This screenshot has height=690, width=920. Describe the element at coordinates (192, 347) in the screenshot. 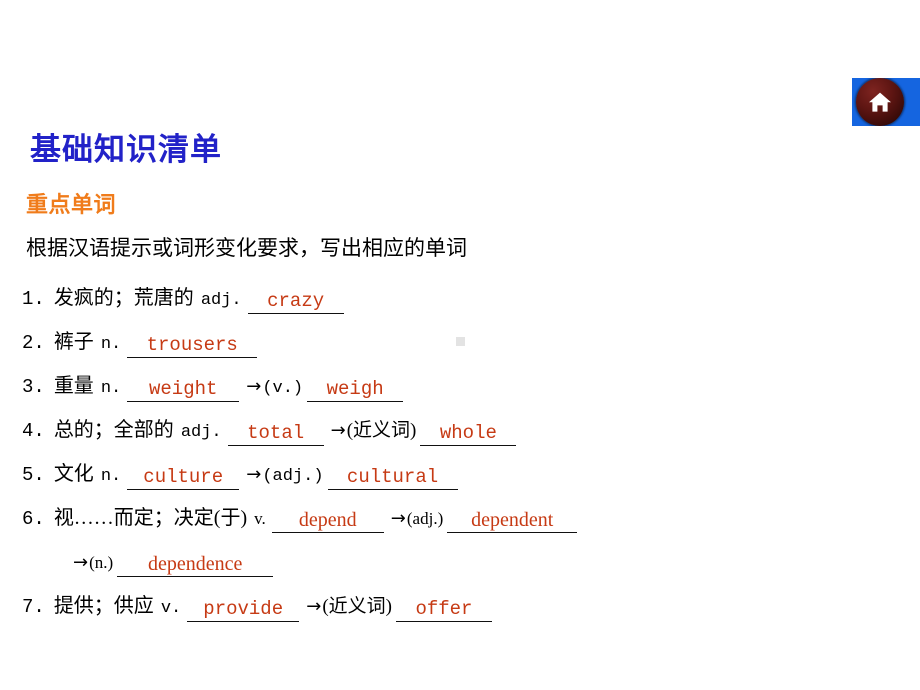

I see `answer-blank: trousers` at that location.